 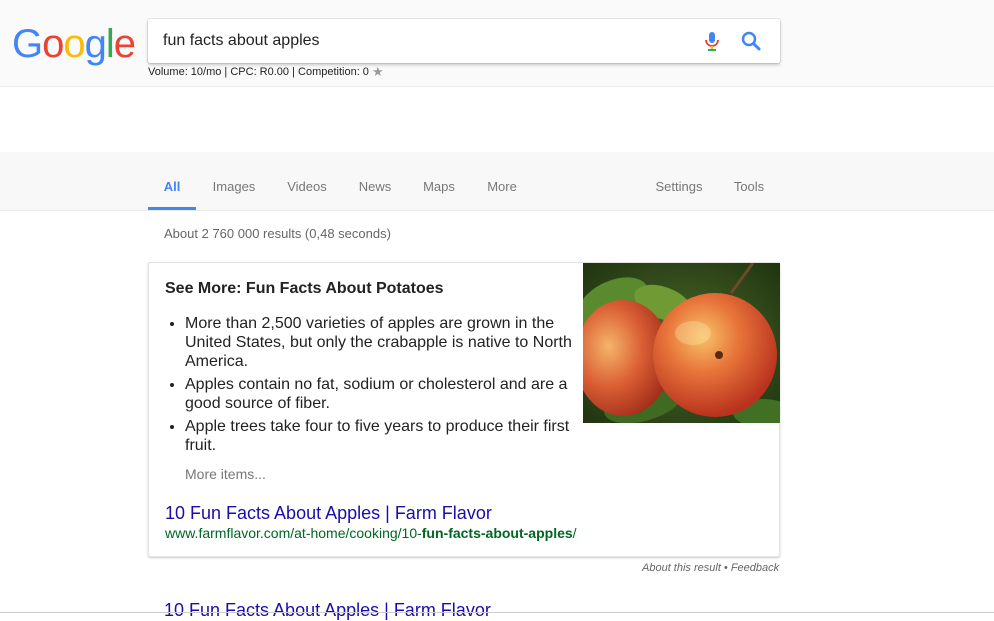 I want to click on tab-settings: Settings, so click(x=679, y=181).